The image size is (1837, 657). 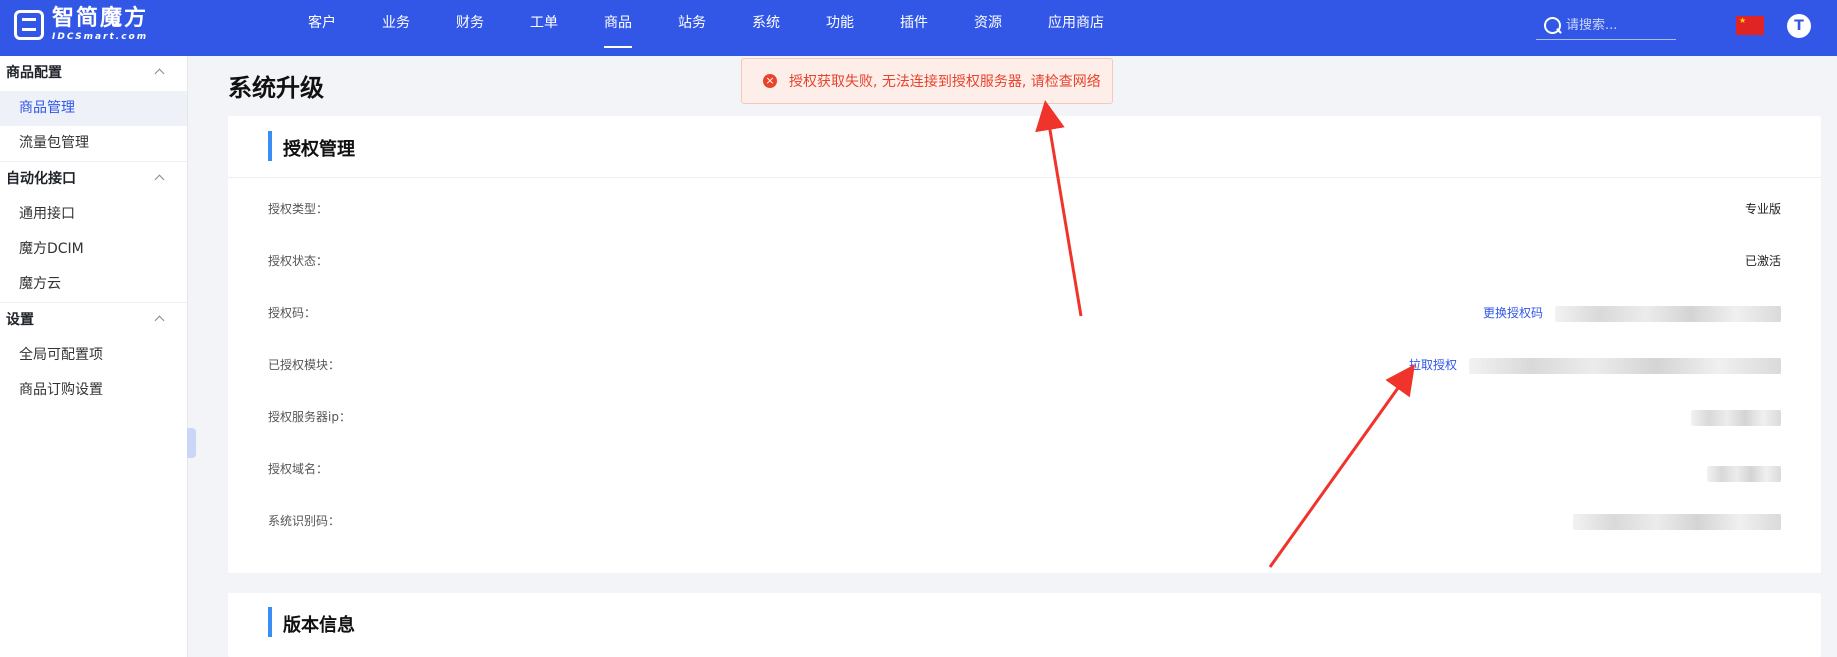 What do you see at coordinates (1024, 418) in the screenshot?
I see `license-server-ip-row: 授权服务器ip：` at bounding box center [1024, 418].